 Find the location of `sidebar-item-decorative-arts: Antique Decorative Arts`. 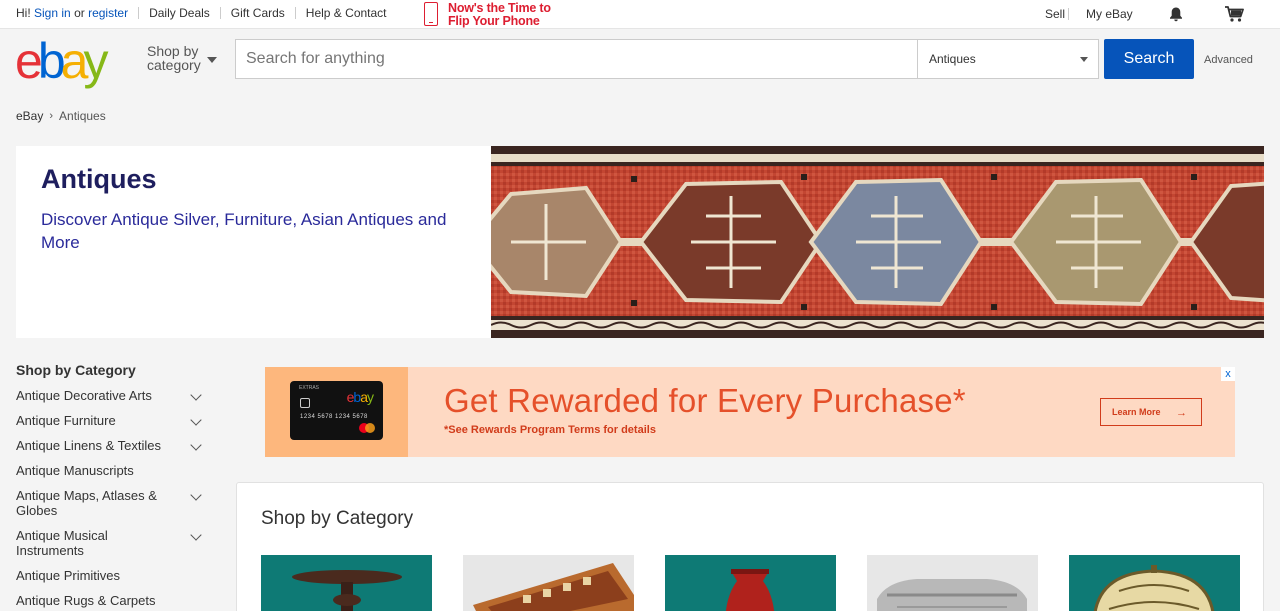

sidebar-item-decorative-arts: Antique Decorative Arts is located at coordinates (109, 395).